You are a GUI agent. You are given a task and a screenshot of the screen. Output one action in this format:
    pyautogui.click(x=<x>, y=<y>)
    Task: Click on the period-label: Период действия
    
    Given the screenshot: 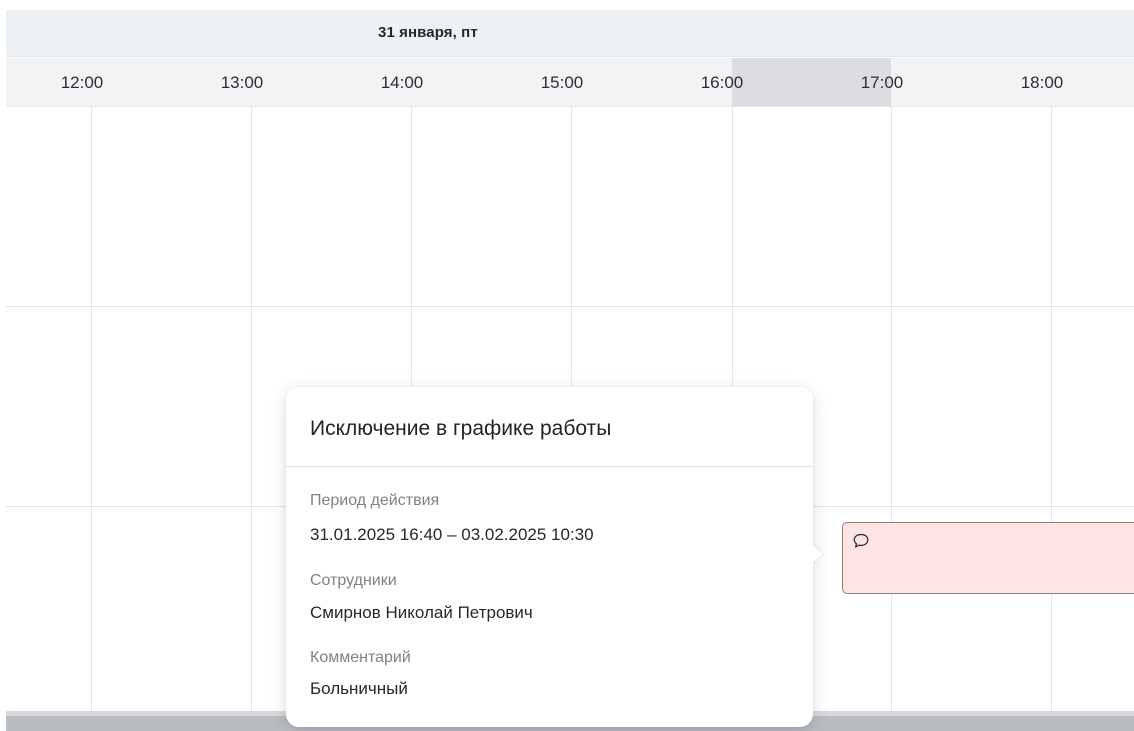 What is the action you would take?
    pyautogui.click(x=375, y=500)
    